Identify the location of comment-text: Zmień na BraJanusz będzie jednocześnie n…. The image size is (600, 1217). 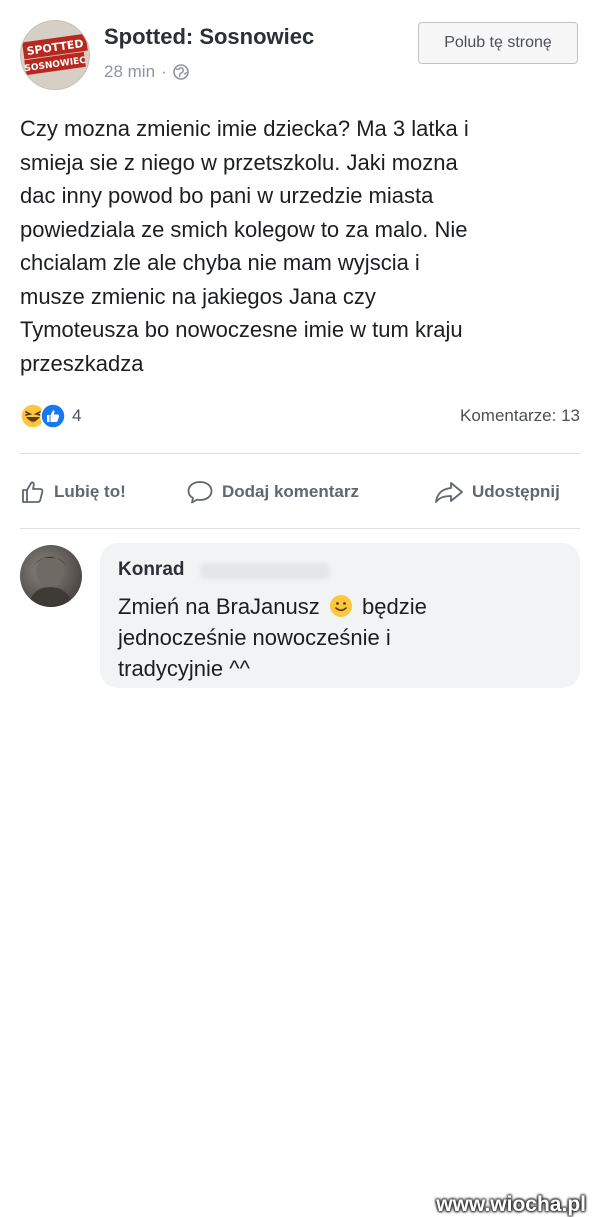
(343, 637).